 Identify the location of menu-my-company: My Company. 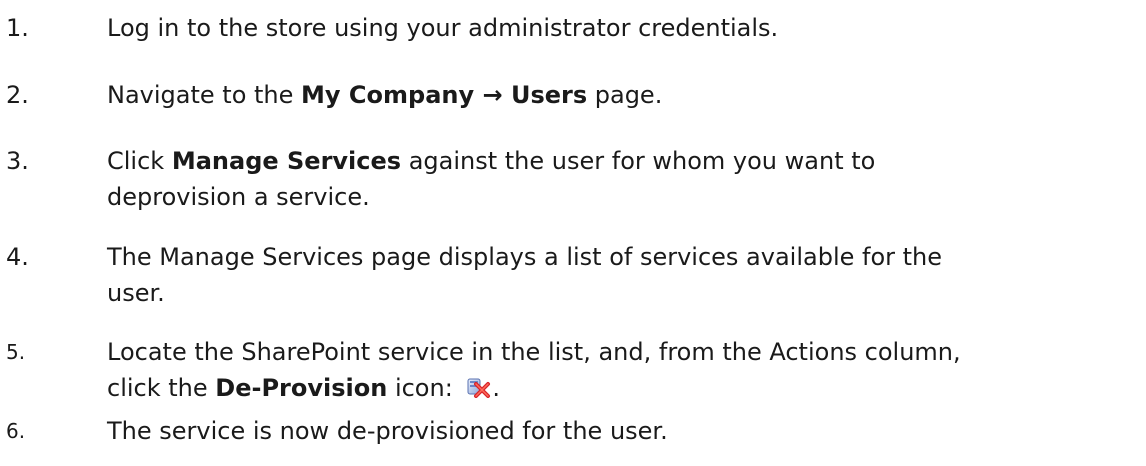
(388, 95).